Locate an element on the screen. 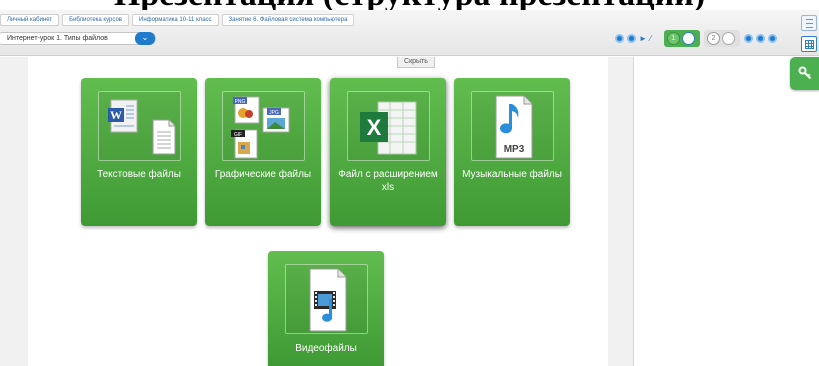 The width and height of the screenshot is (819, 366). tile-label: Графические файлы is located at coordinates (263, 174).